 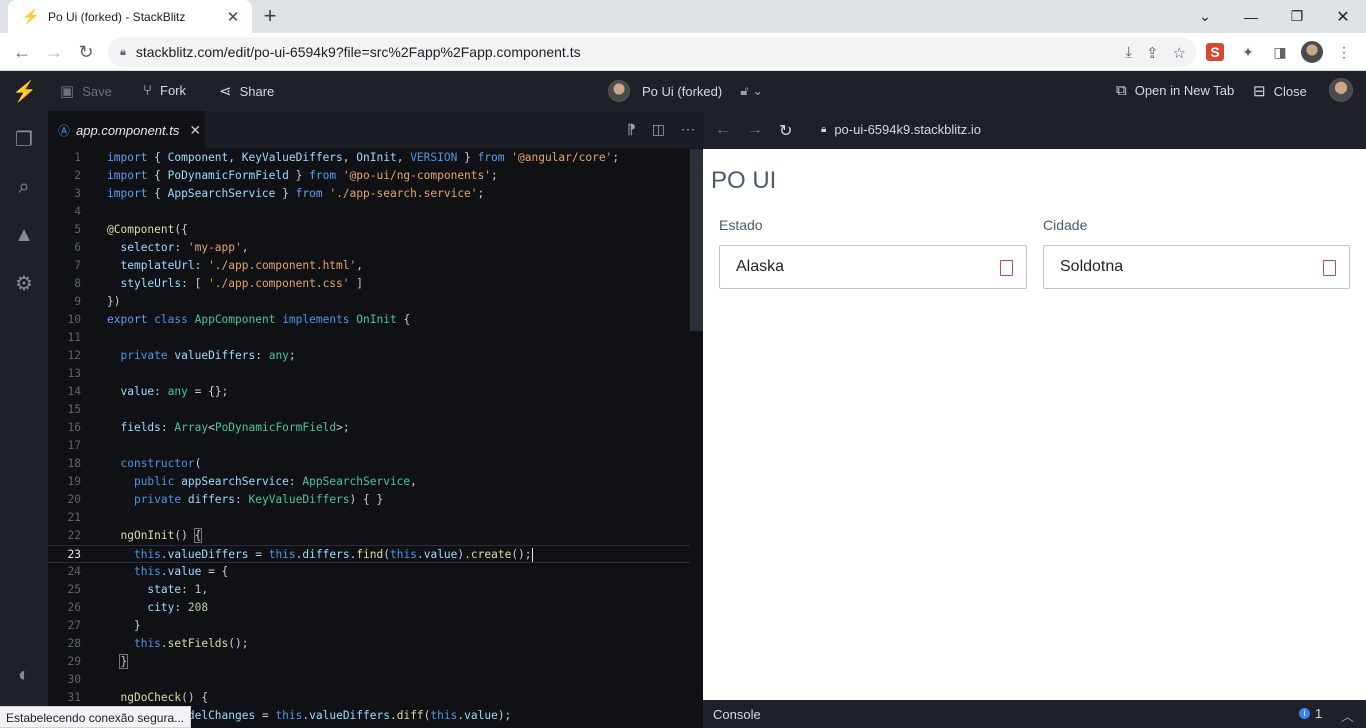 What do you see at coordinates (369, 410) in the screenshot?
I see `code-line: 15` at bounding box center [369, 410].